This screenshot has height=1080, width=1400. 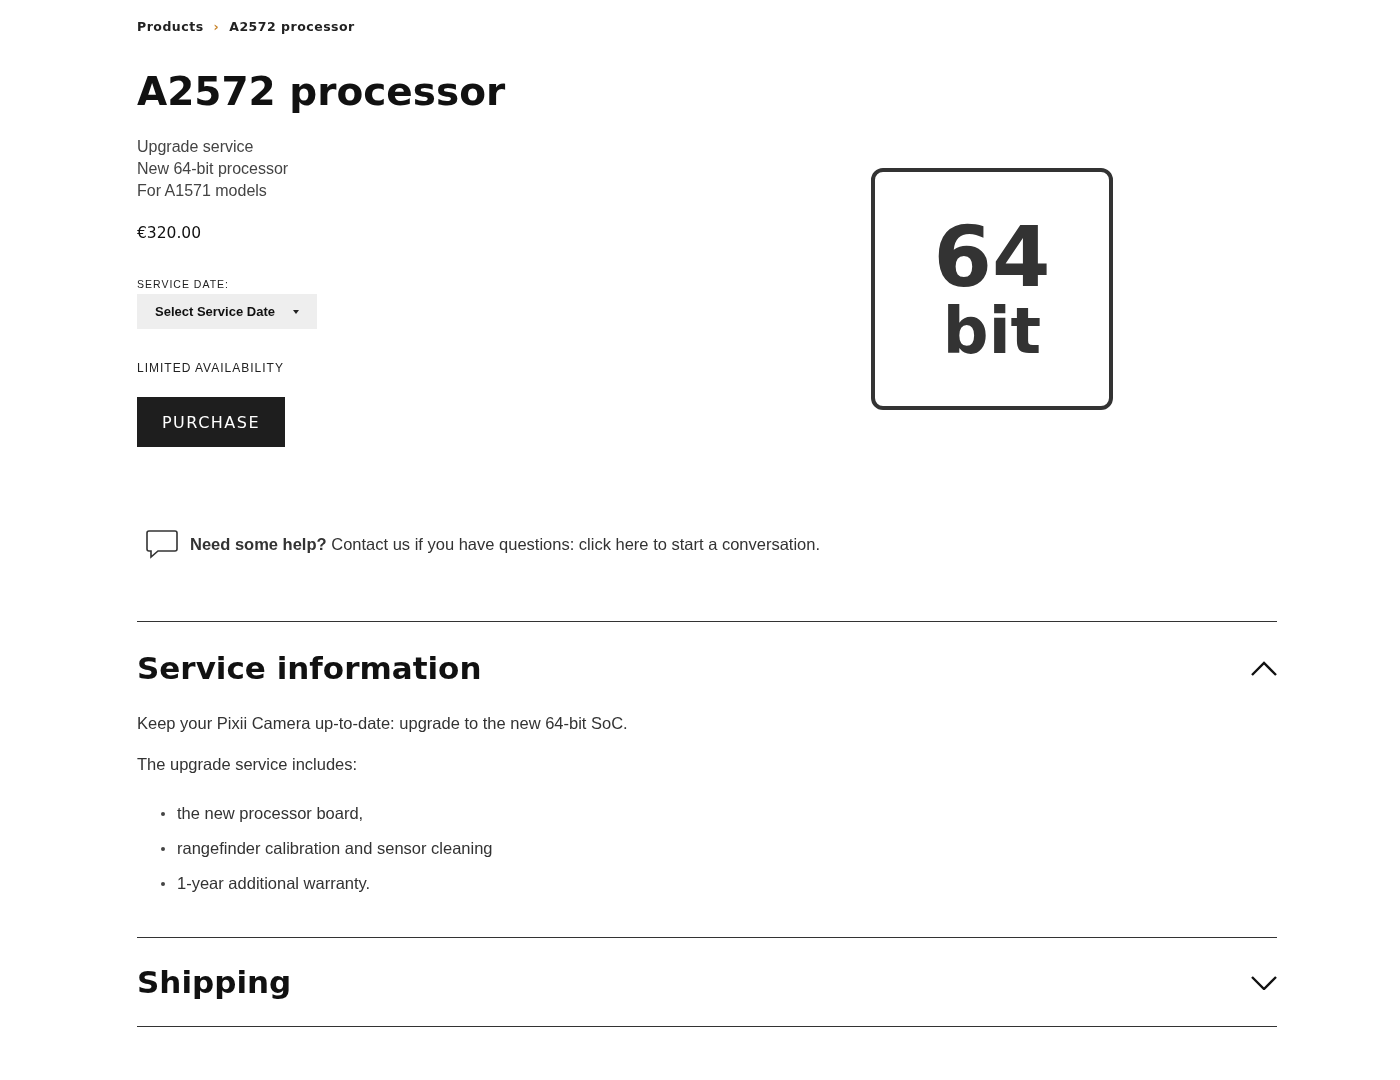 What do you see at coordinates (162, 544) in the screenshot?
I see `chat-icon` at bounding box center [162, 544].